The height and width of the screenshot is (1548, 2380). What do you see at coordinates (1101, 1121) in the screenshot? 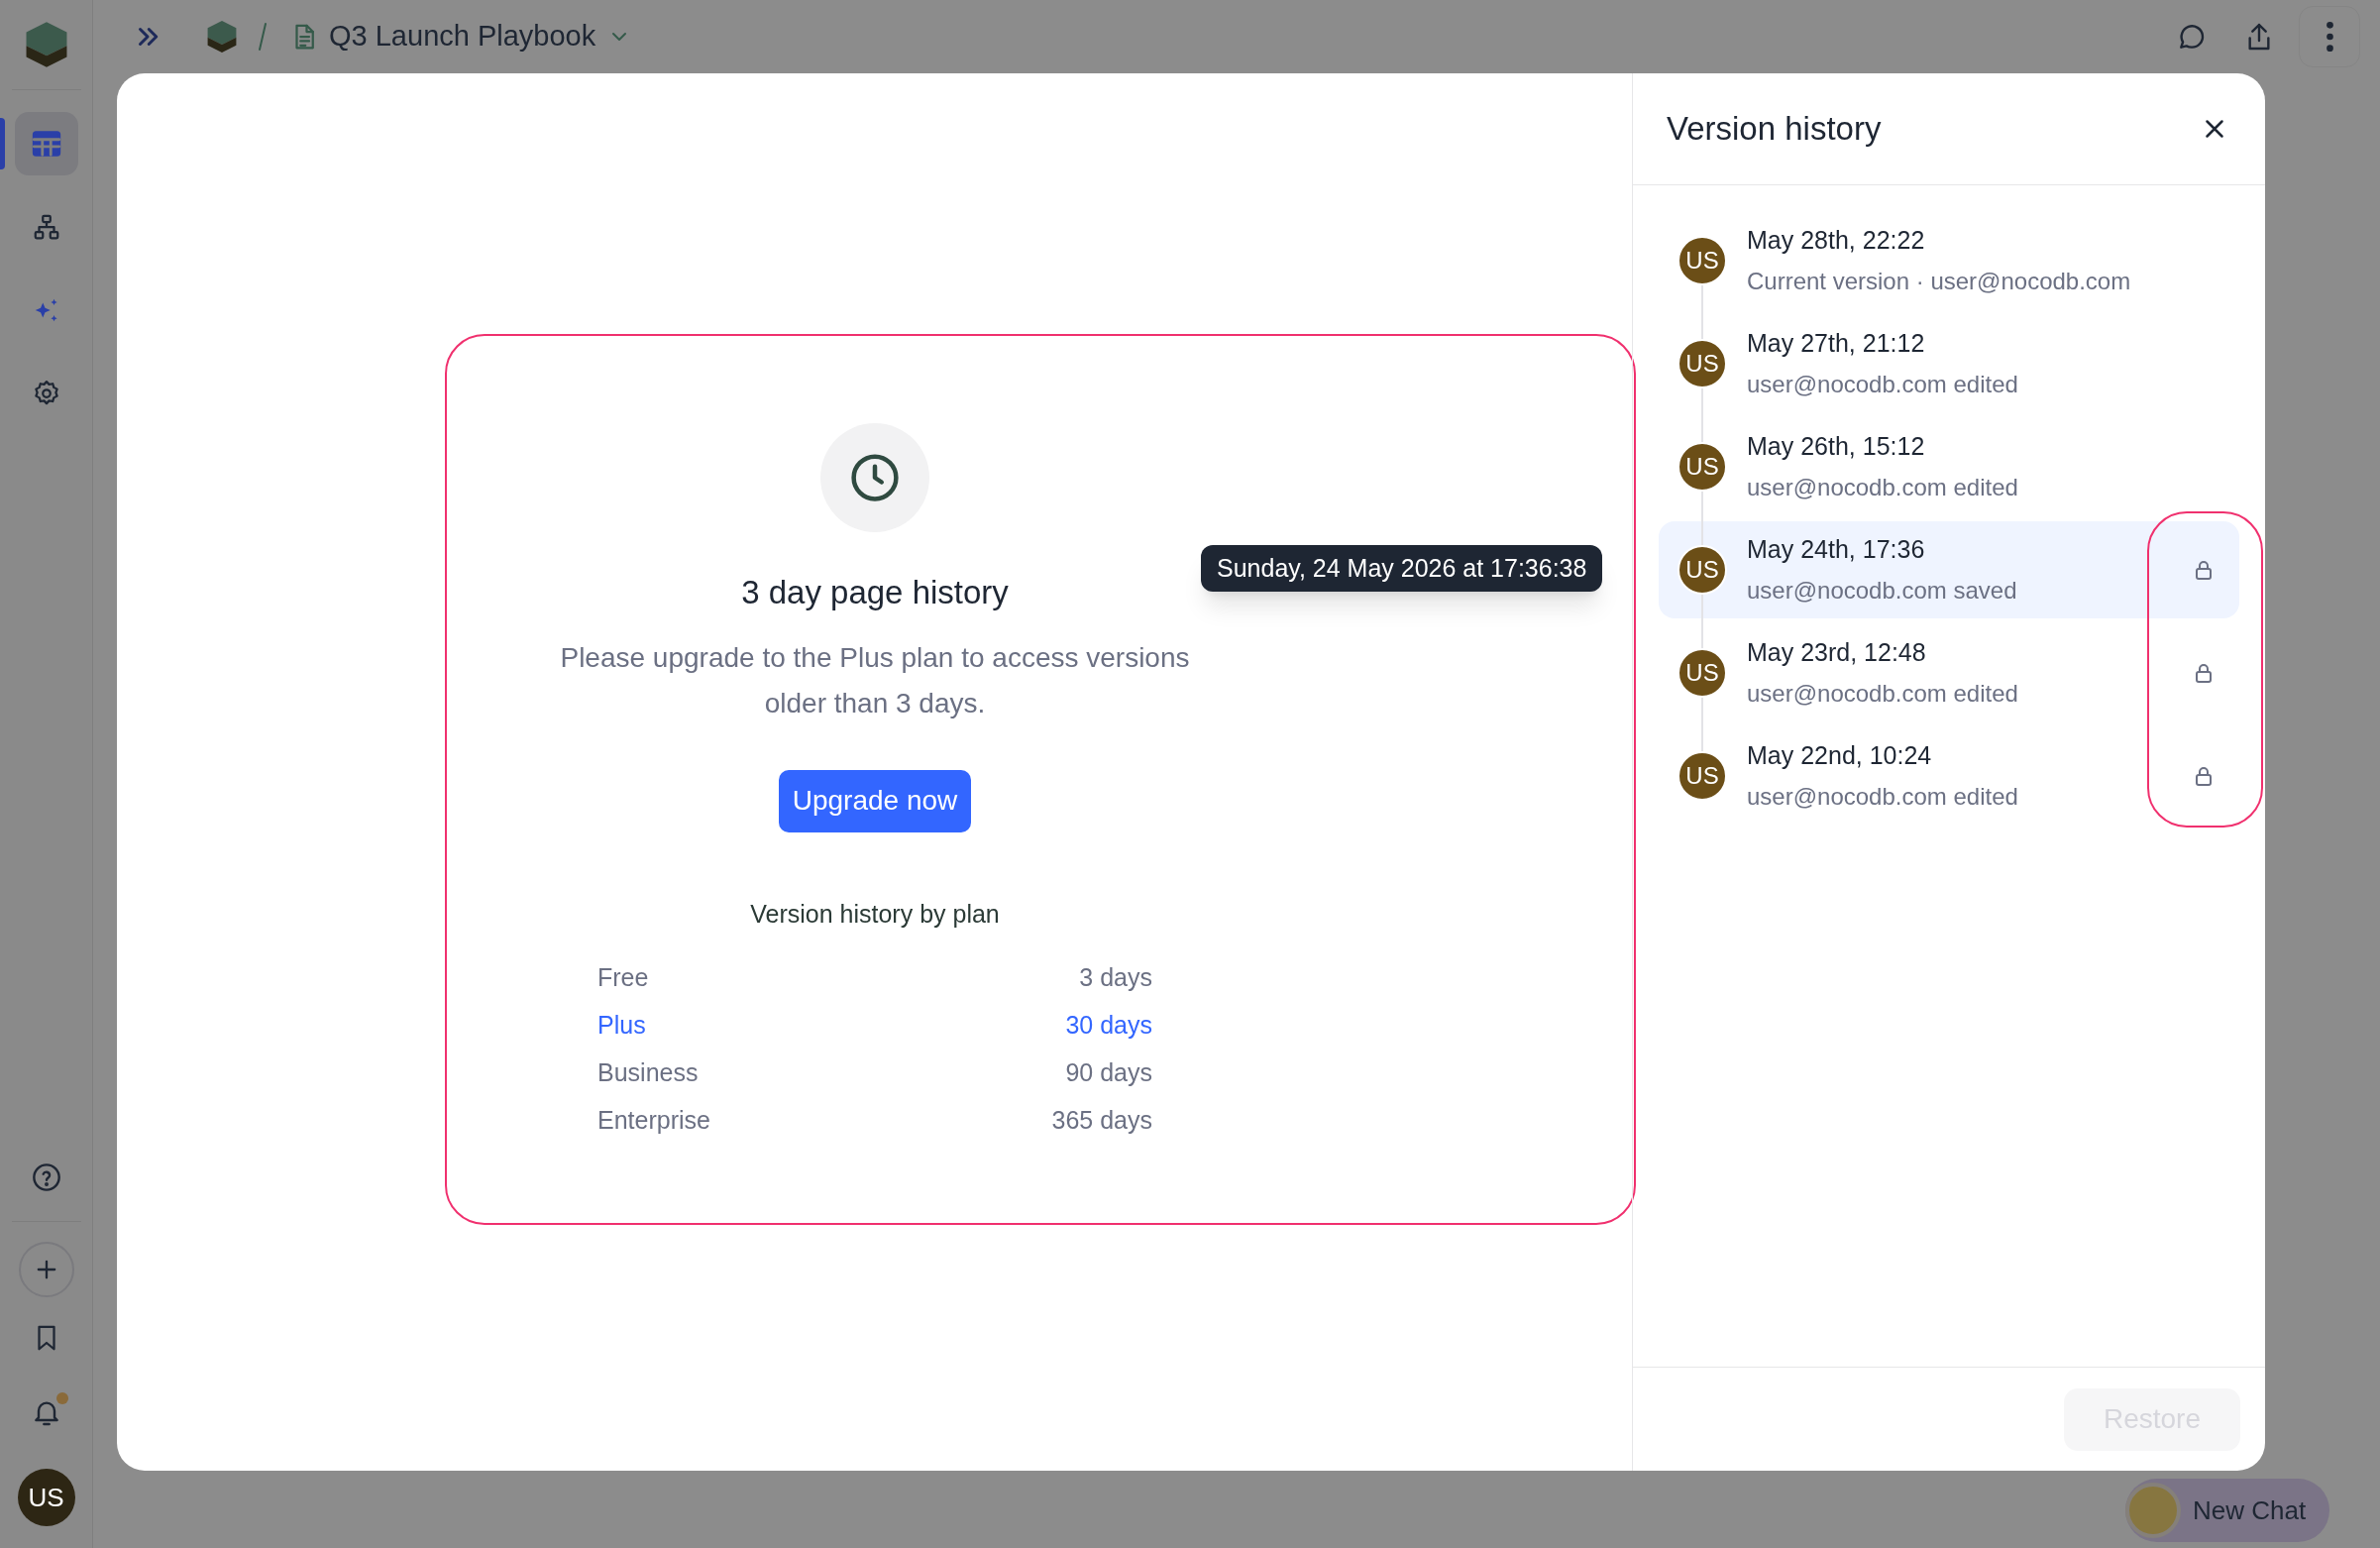
I see `plan-retention: 365 days` at bounding box center [1101, 1121].